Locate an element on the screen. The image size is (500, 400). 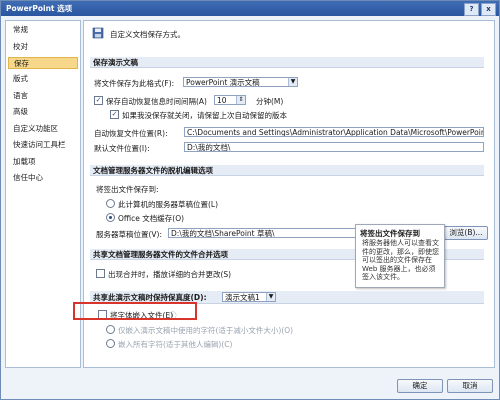
drafts-location-label: 服务器草稿位置(V): is located at coordinates (129, 234).